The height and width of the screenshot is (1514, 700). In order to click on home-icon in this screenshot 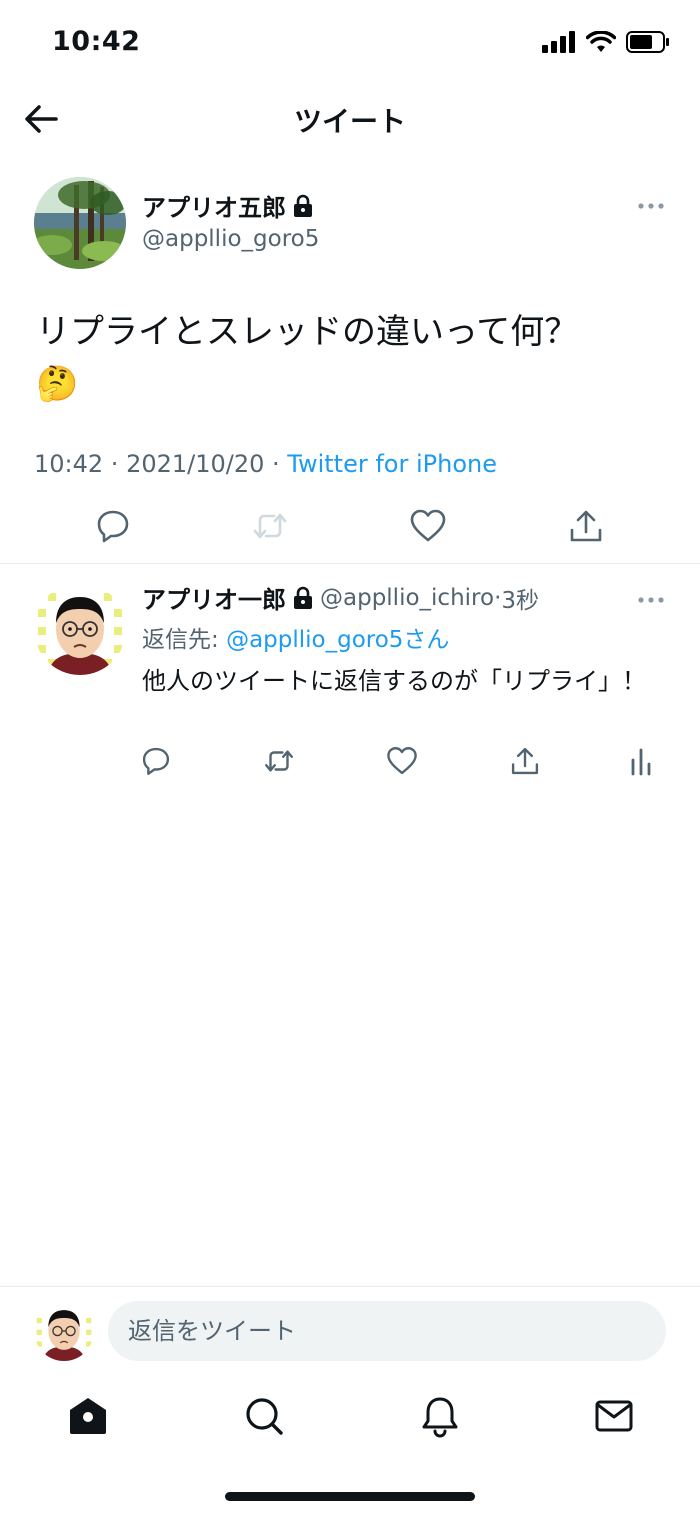, I will do `click(88, 1416)`.